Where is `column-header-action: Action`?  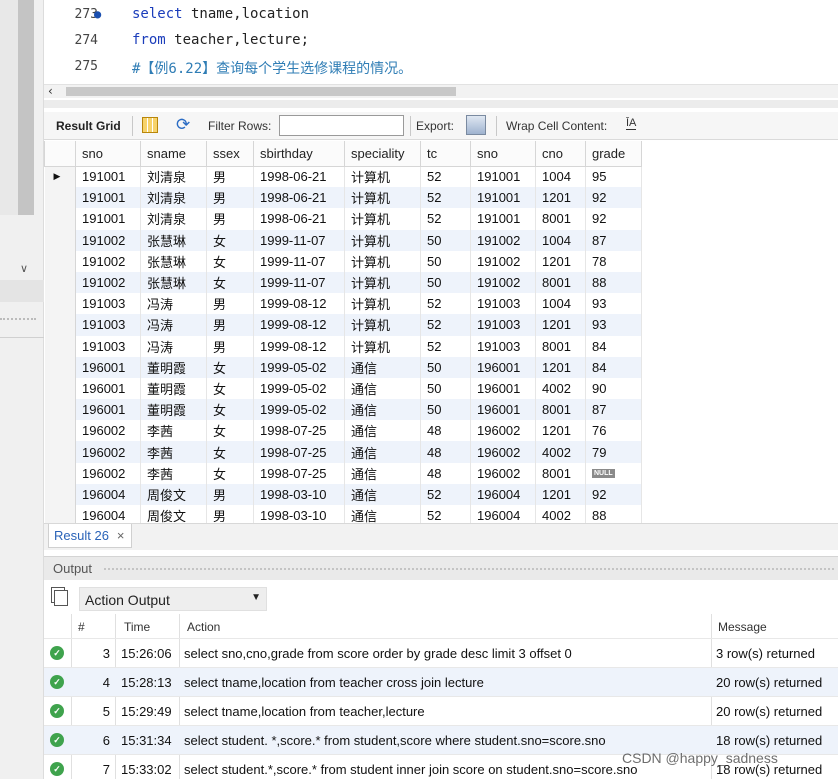
column-header-action: Action is located at coordinates (203, 626).